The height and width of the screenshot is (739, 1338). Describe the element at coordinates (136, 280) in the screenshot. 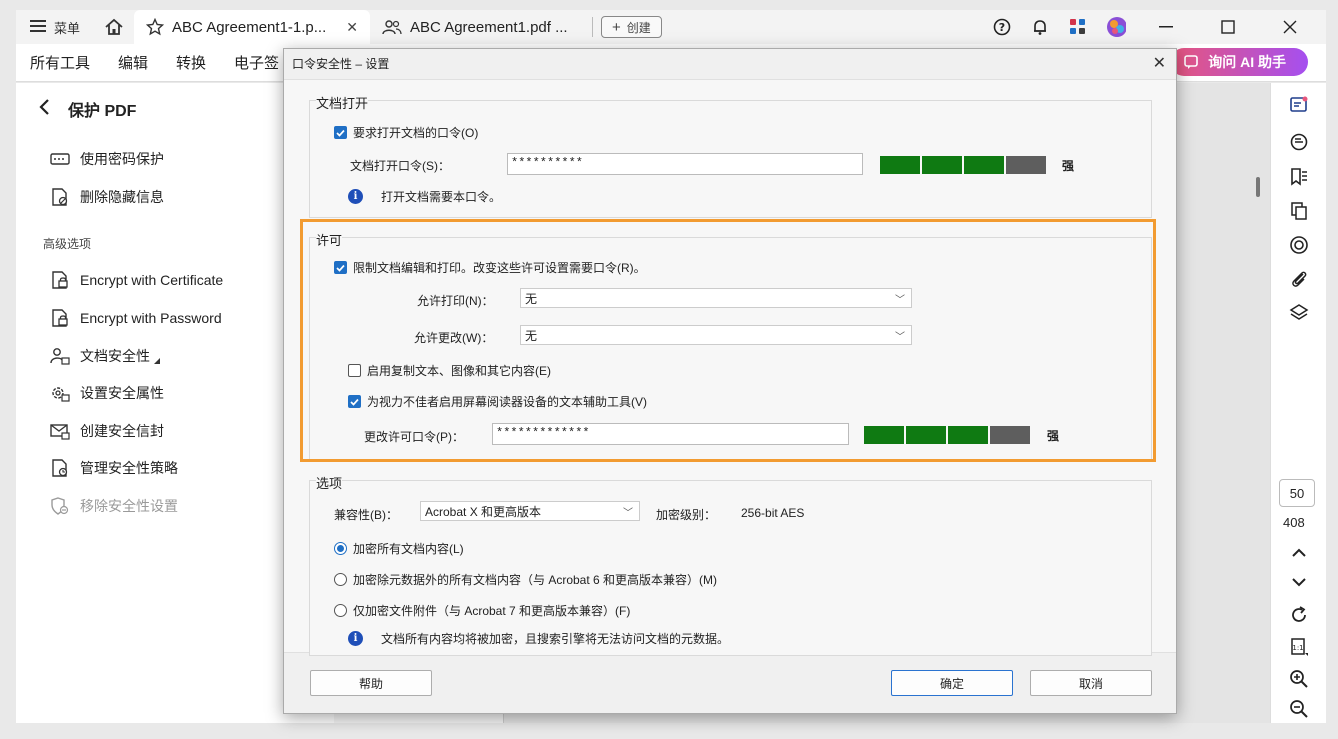

I see `panel-item-encrypt-certificate: Encrypt with Certificate` at that location.